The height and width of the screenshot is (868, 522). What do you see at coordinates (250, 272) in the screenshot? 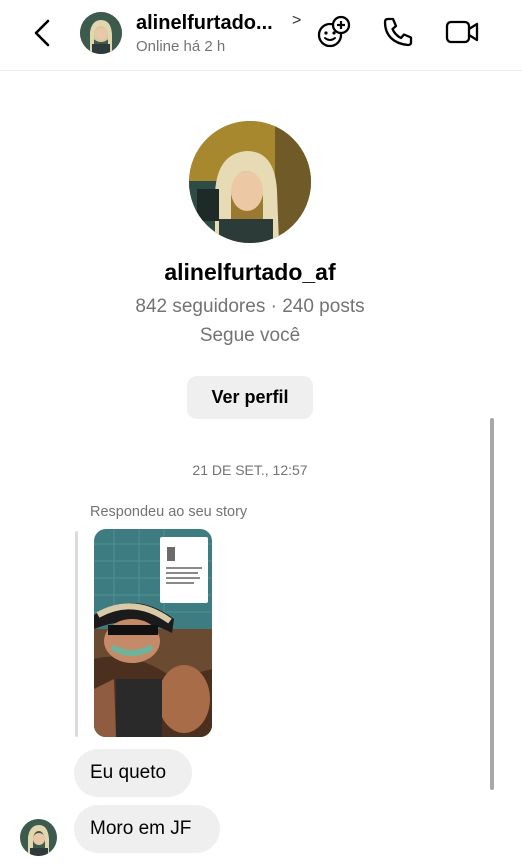
I see `profile-username: alinelfurtado_af` at bounding box center [250, 272].